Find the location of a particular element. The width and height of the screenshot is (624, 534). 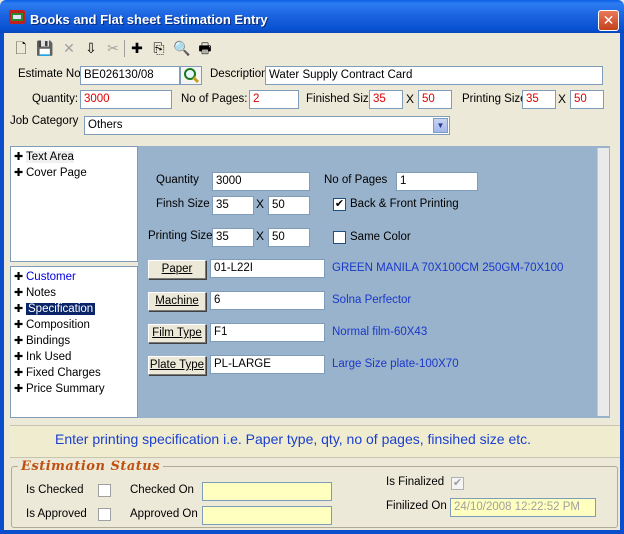

copy-icon: ⎘ is located at coordinates (159, 48).